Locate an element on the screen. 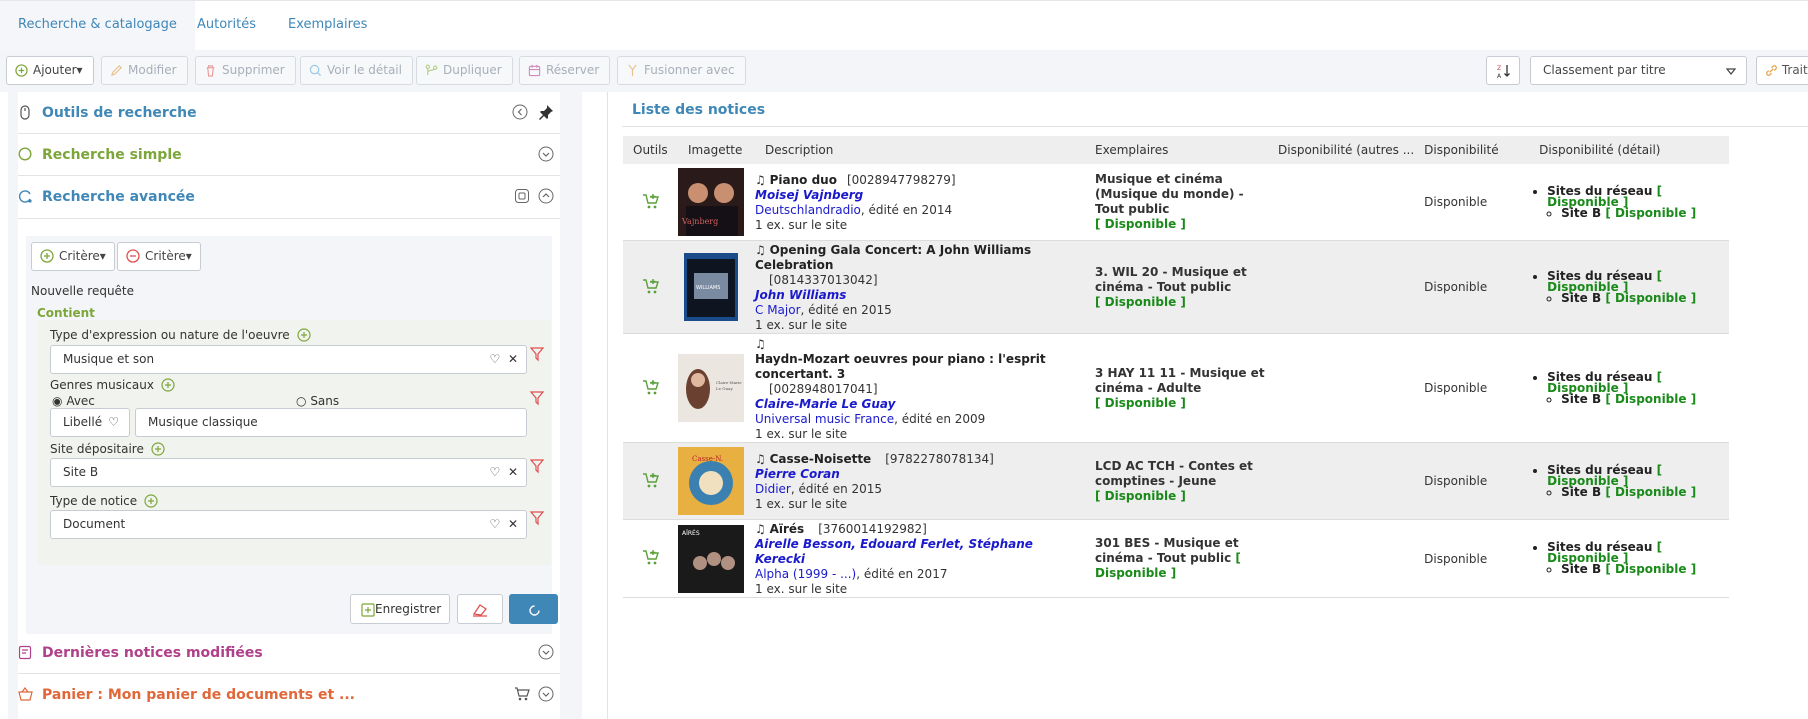  col-availability-detail: Disponibilité (détail) is located at coordinates (1629, 150).